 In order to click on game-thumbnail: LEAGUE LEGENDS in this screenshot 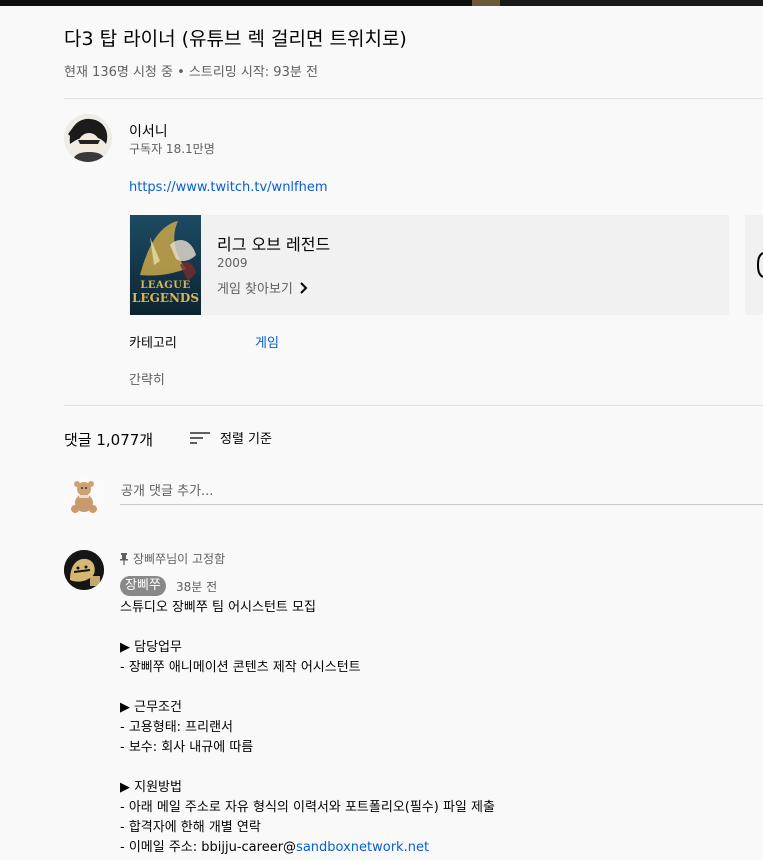, I will do `click(165, 265)`.